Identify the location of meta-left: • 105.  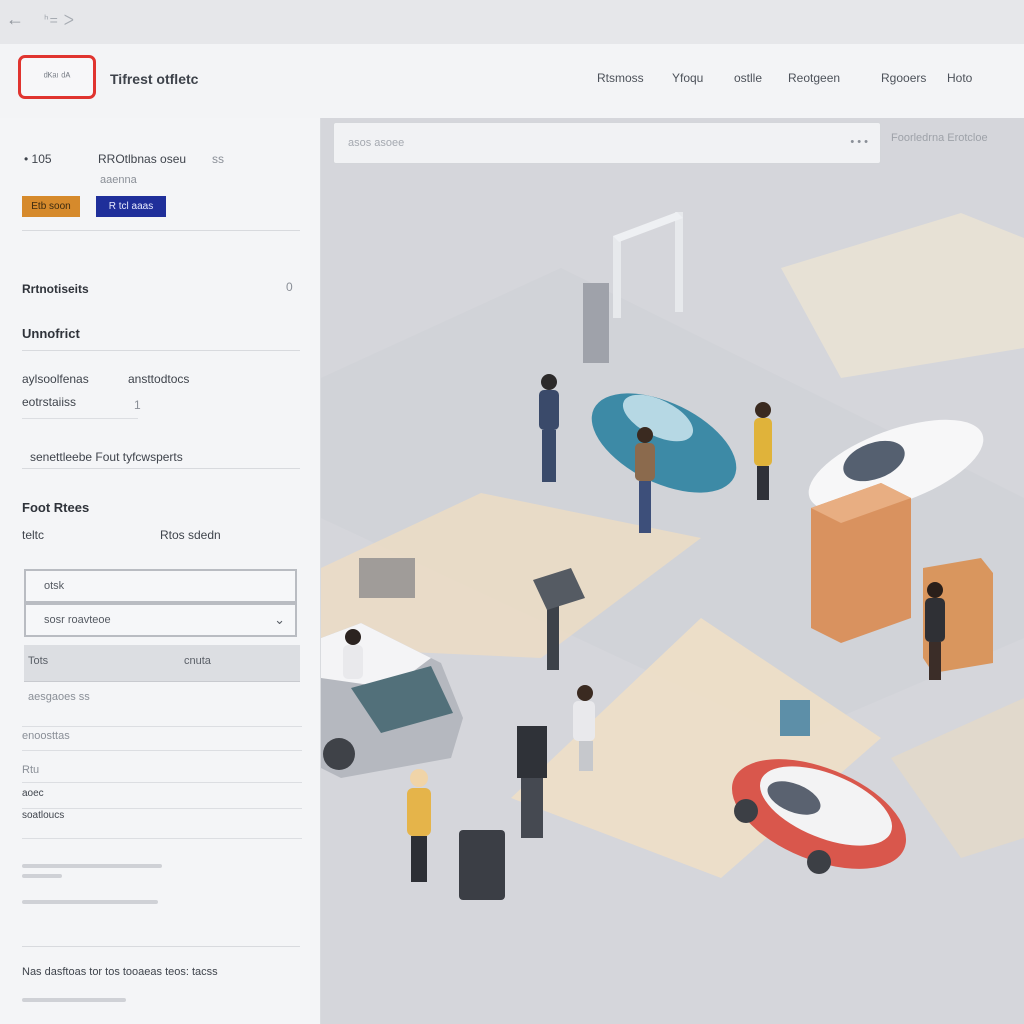
(38, 159).